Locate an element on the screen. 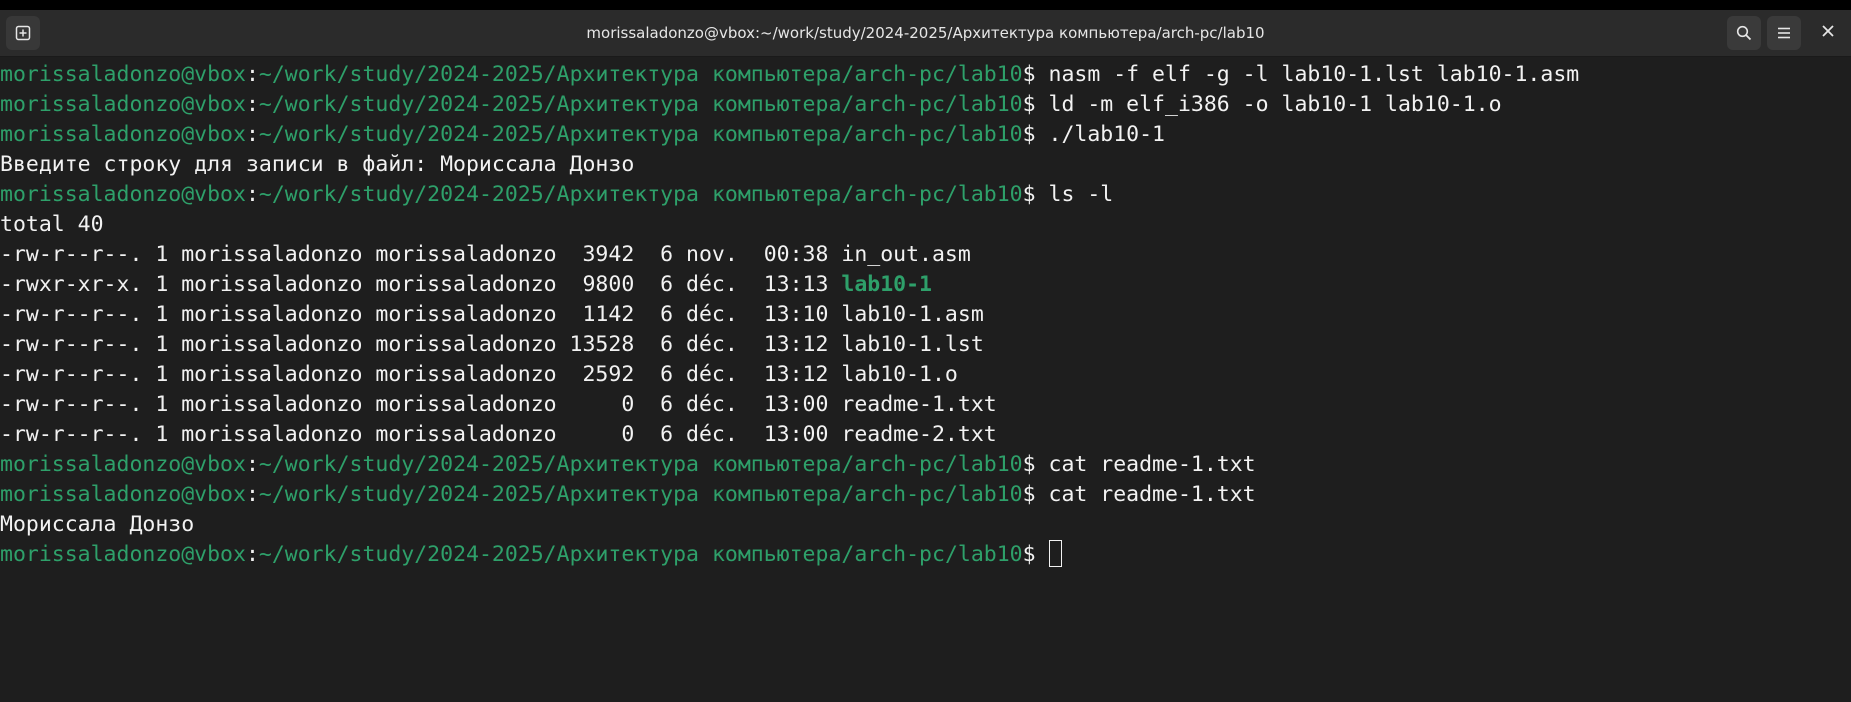 The image size is (1851, 702). close-icon is located at coordinates (1828, 33).